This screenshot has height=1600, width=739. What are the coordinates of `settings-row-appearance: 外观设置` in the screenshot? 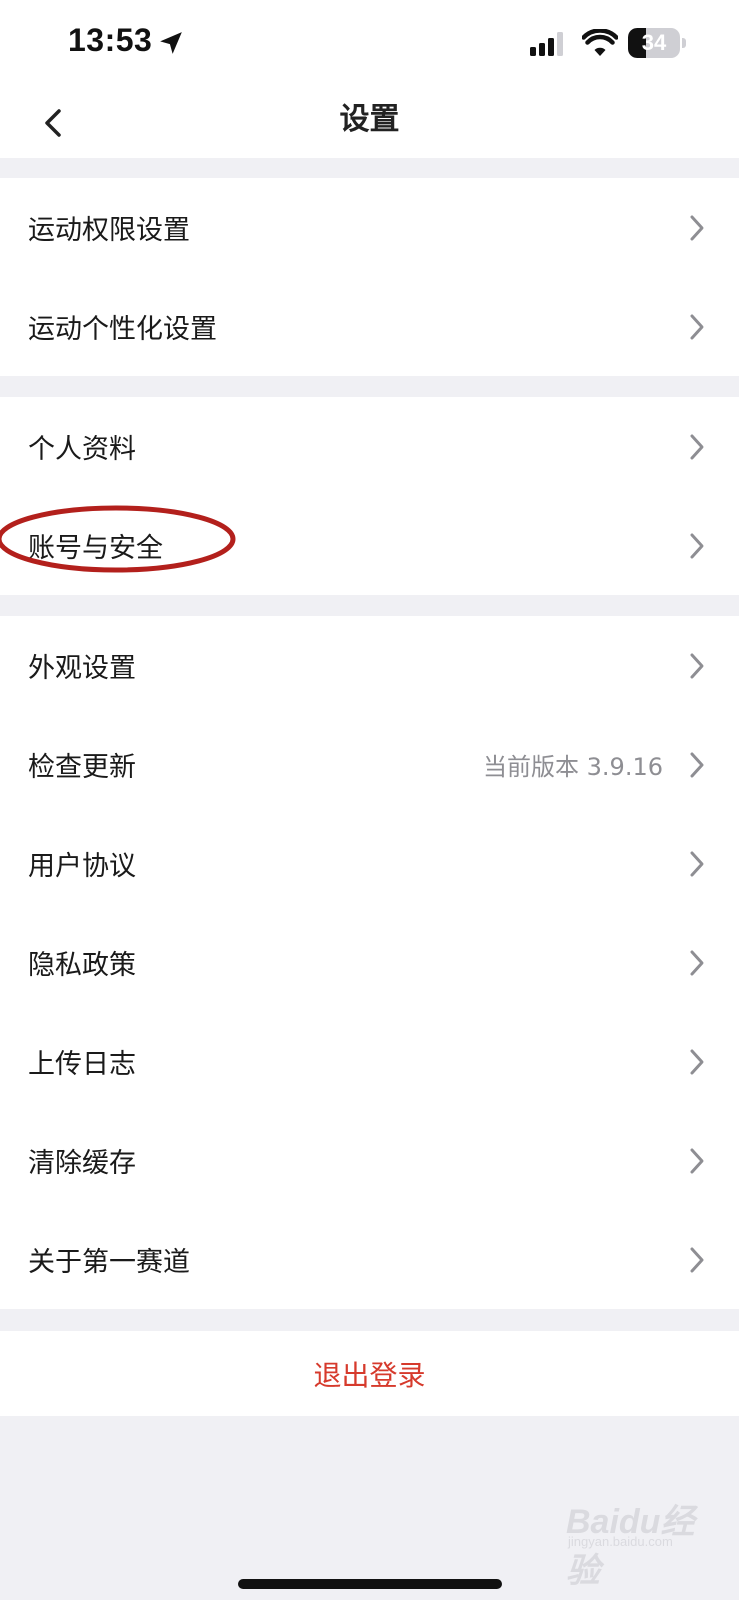 It's located at (369, 665).